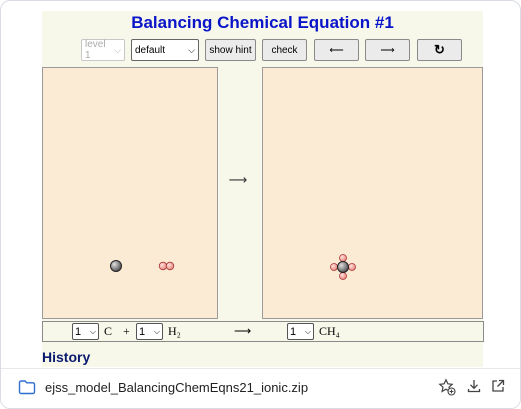 This screenshot has height=409, width=521. What do you see at coordinates (176, 387) in the screenshot?
I see `download-filename: ejss_model_BalancingChemEqns21_ionic.zip` at bounding box center [176, 387].